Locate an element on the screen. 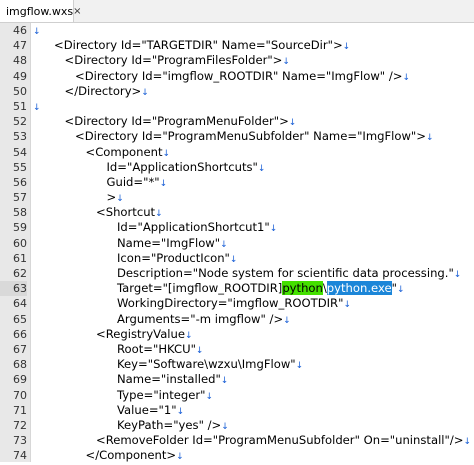 The height and width of the screenshot is (465, 474). code-line: 46 ↓ is located at coordinates (237, 30).